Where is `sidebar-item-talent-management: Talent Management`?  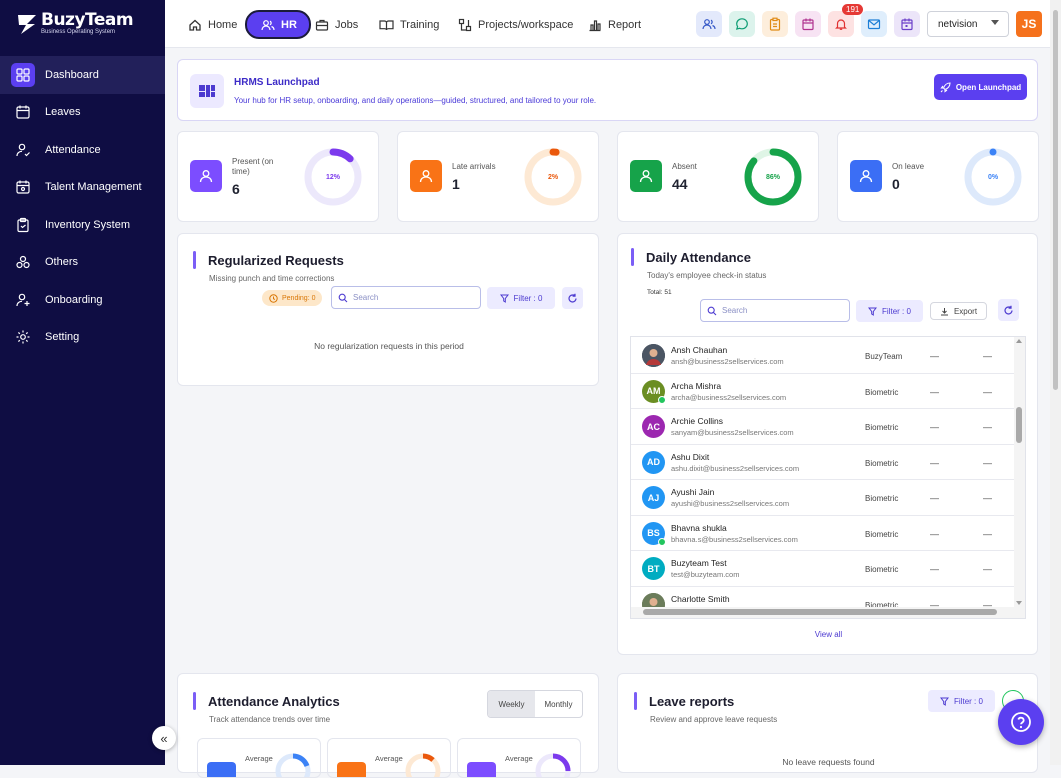
sidebar-item-talent-management: Talent Management is located at coordinates (82, 188).